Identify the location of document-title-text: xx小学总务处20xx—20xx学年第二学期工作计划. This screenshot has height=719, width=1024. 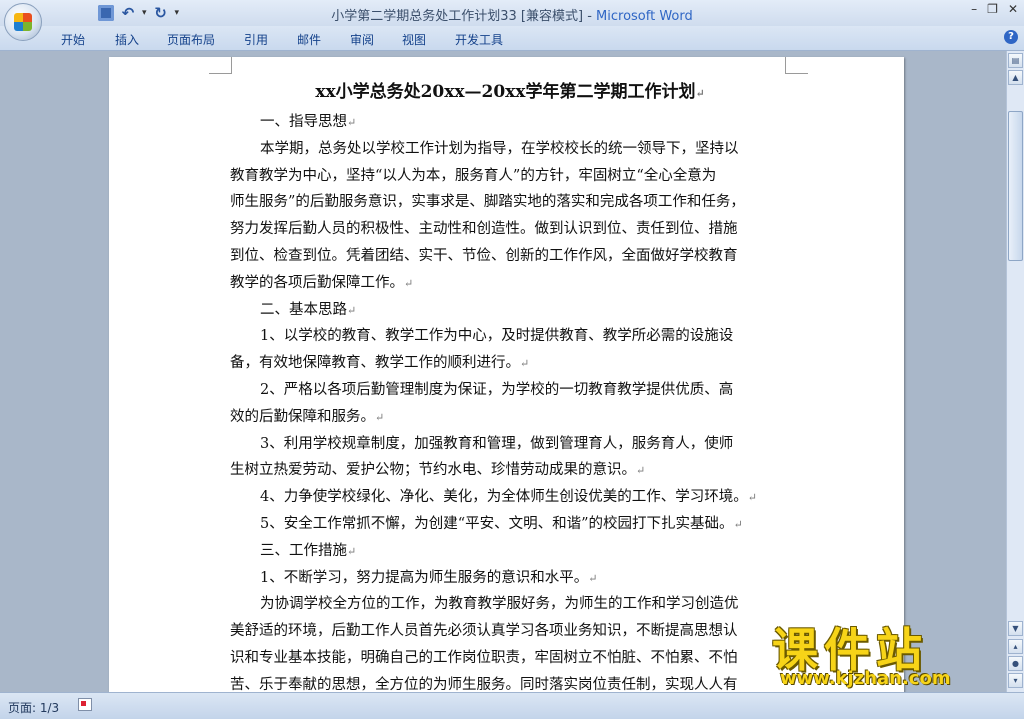
(505, 92).